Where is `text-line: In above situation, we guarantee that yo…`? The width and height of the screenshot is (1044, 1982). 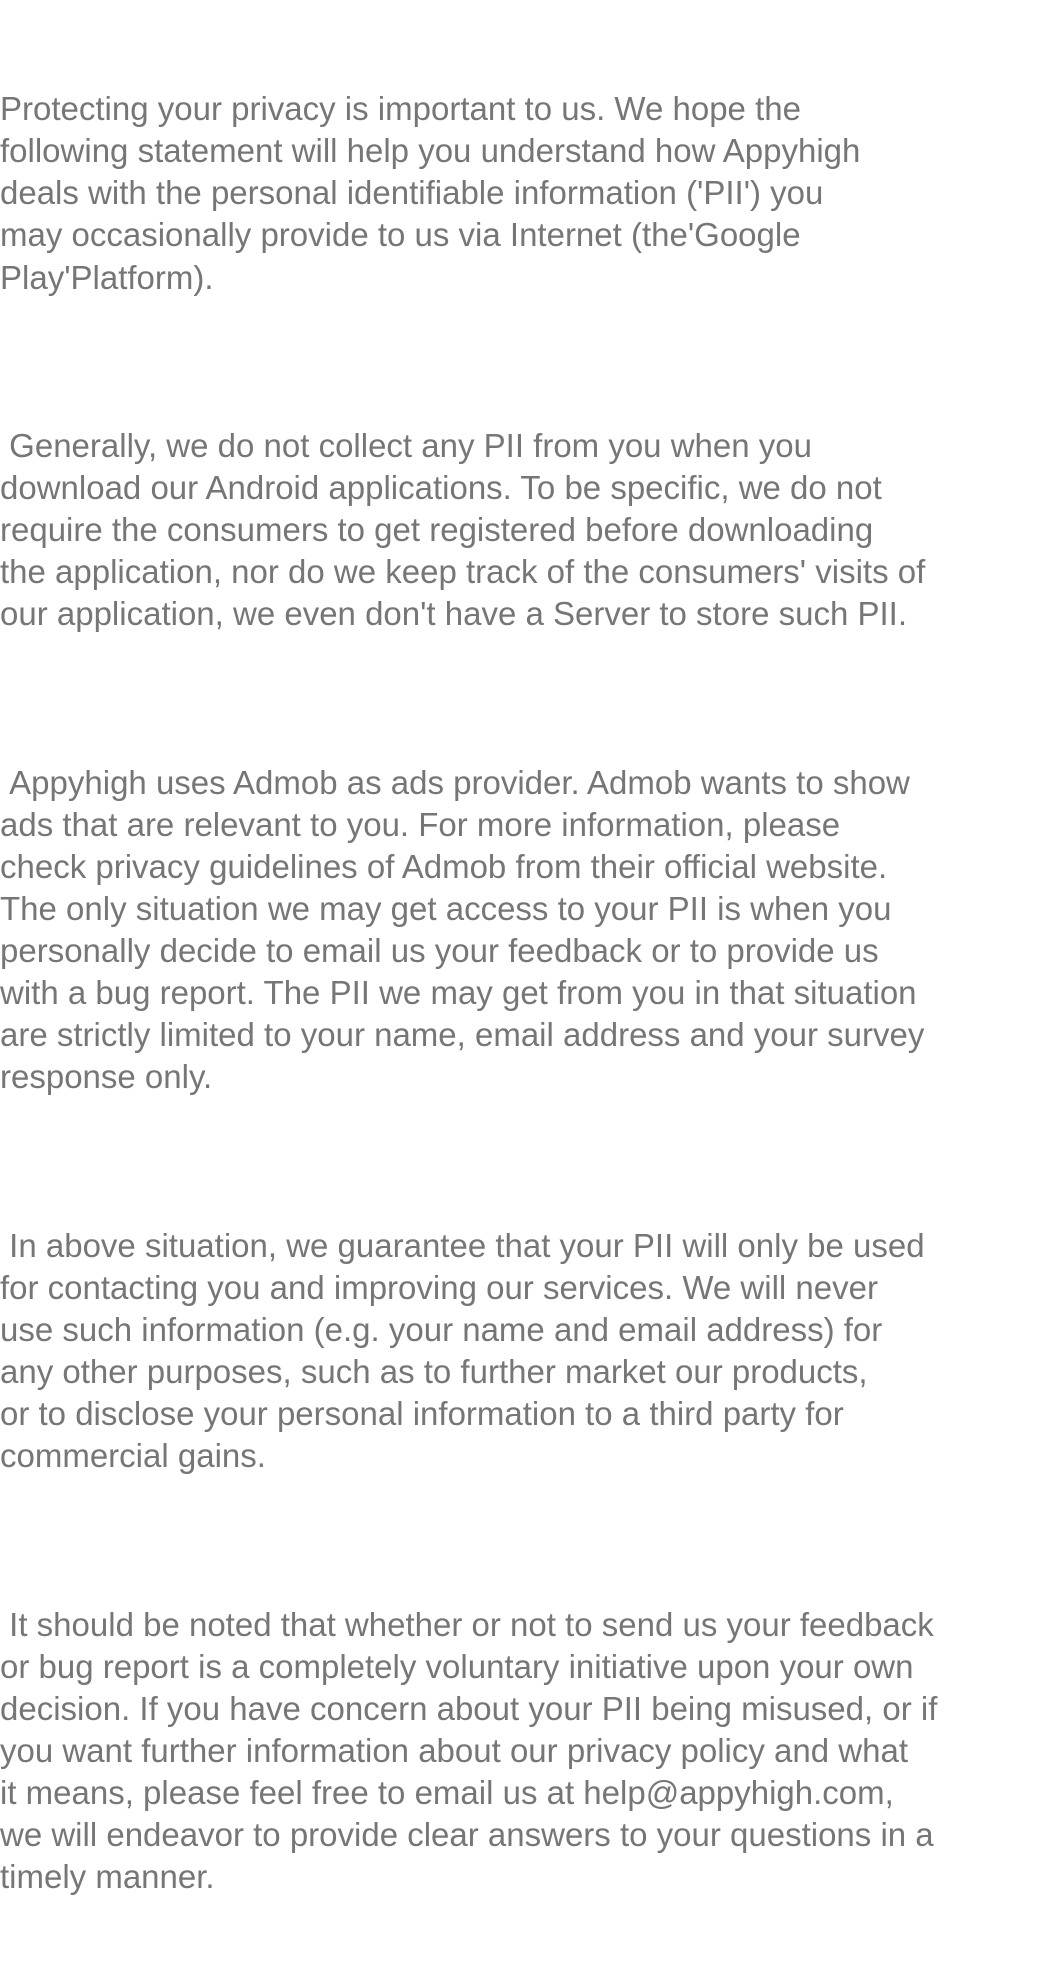 text-line: In above situation, we guarantee that yo… is located at coordinates (462, 1245).